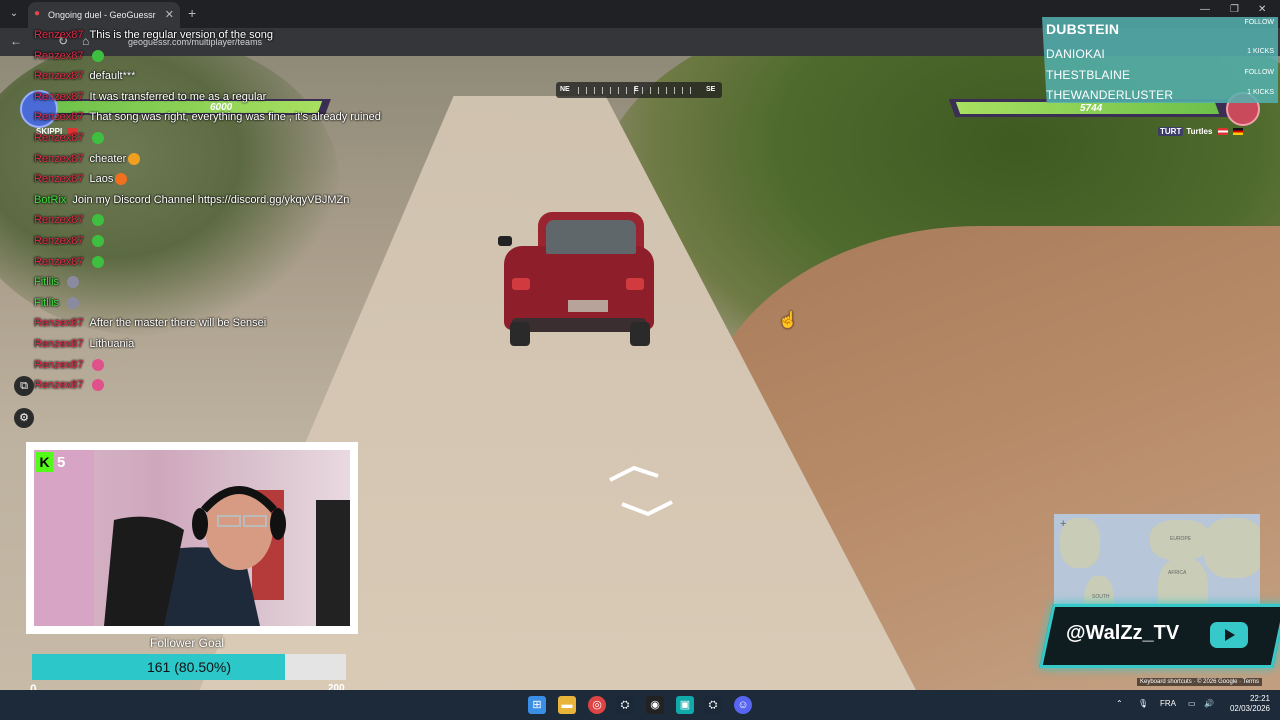  What do you see at coordinates (1192, 703) in the screenshot?
I see `network-icon: ▭` at bounding box center [1192, 703].